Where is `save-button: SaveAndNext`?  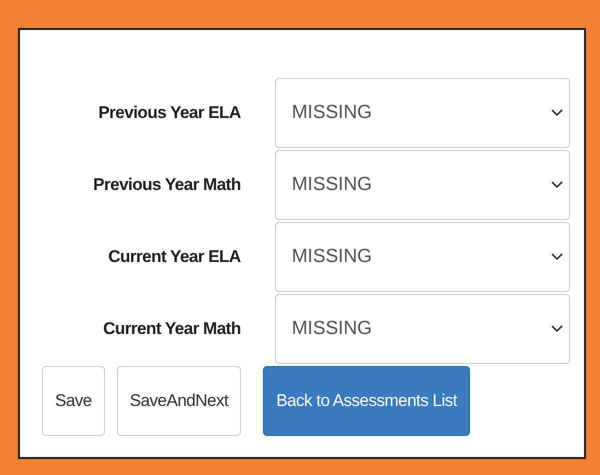
save-button: SaveAndNext is located at coordinates (179, 401).